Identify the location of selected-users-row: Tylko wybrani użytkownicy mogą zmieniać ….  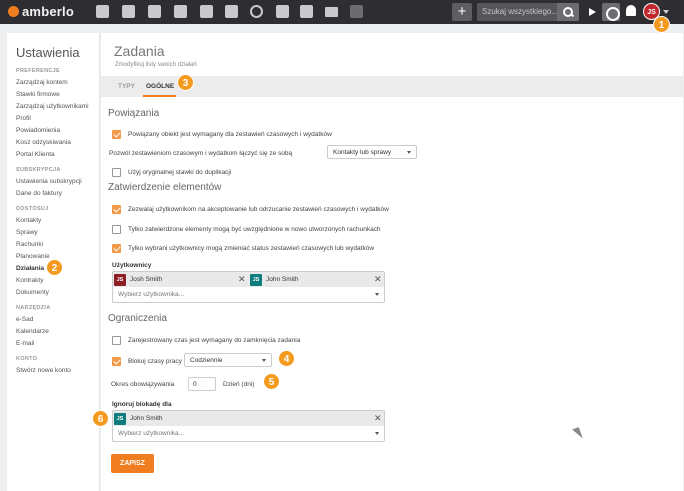
(243, 248).